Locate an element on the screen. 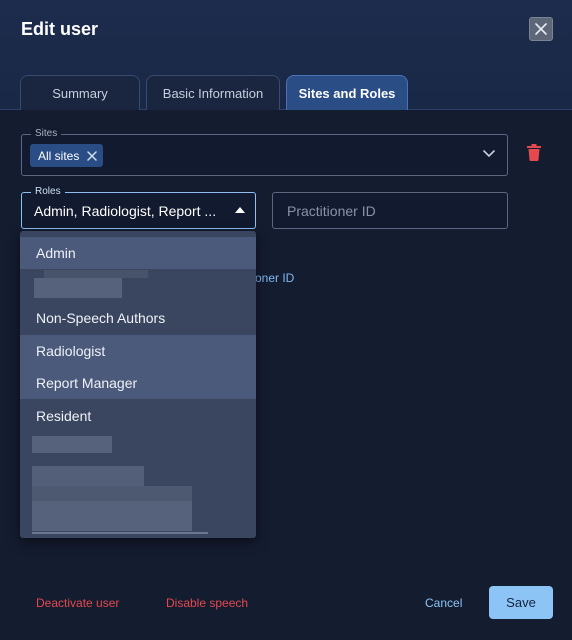 This screenshot has width=572, height=640. tab-basic-information: Basic Information is located at coordinates (213, 92).